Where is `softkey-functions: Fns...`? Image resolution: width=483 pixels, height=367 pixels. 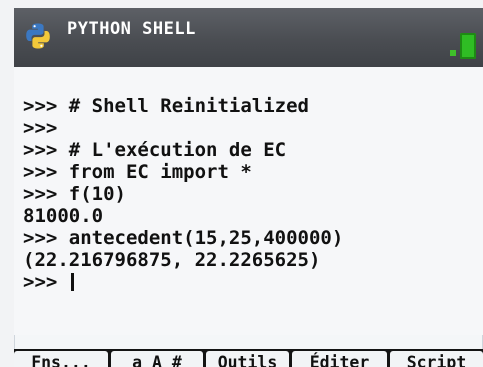 softkey-functions: Fns... is located at coordinates (61, 359).